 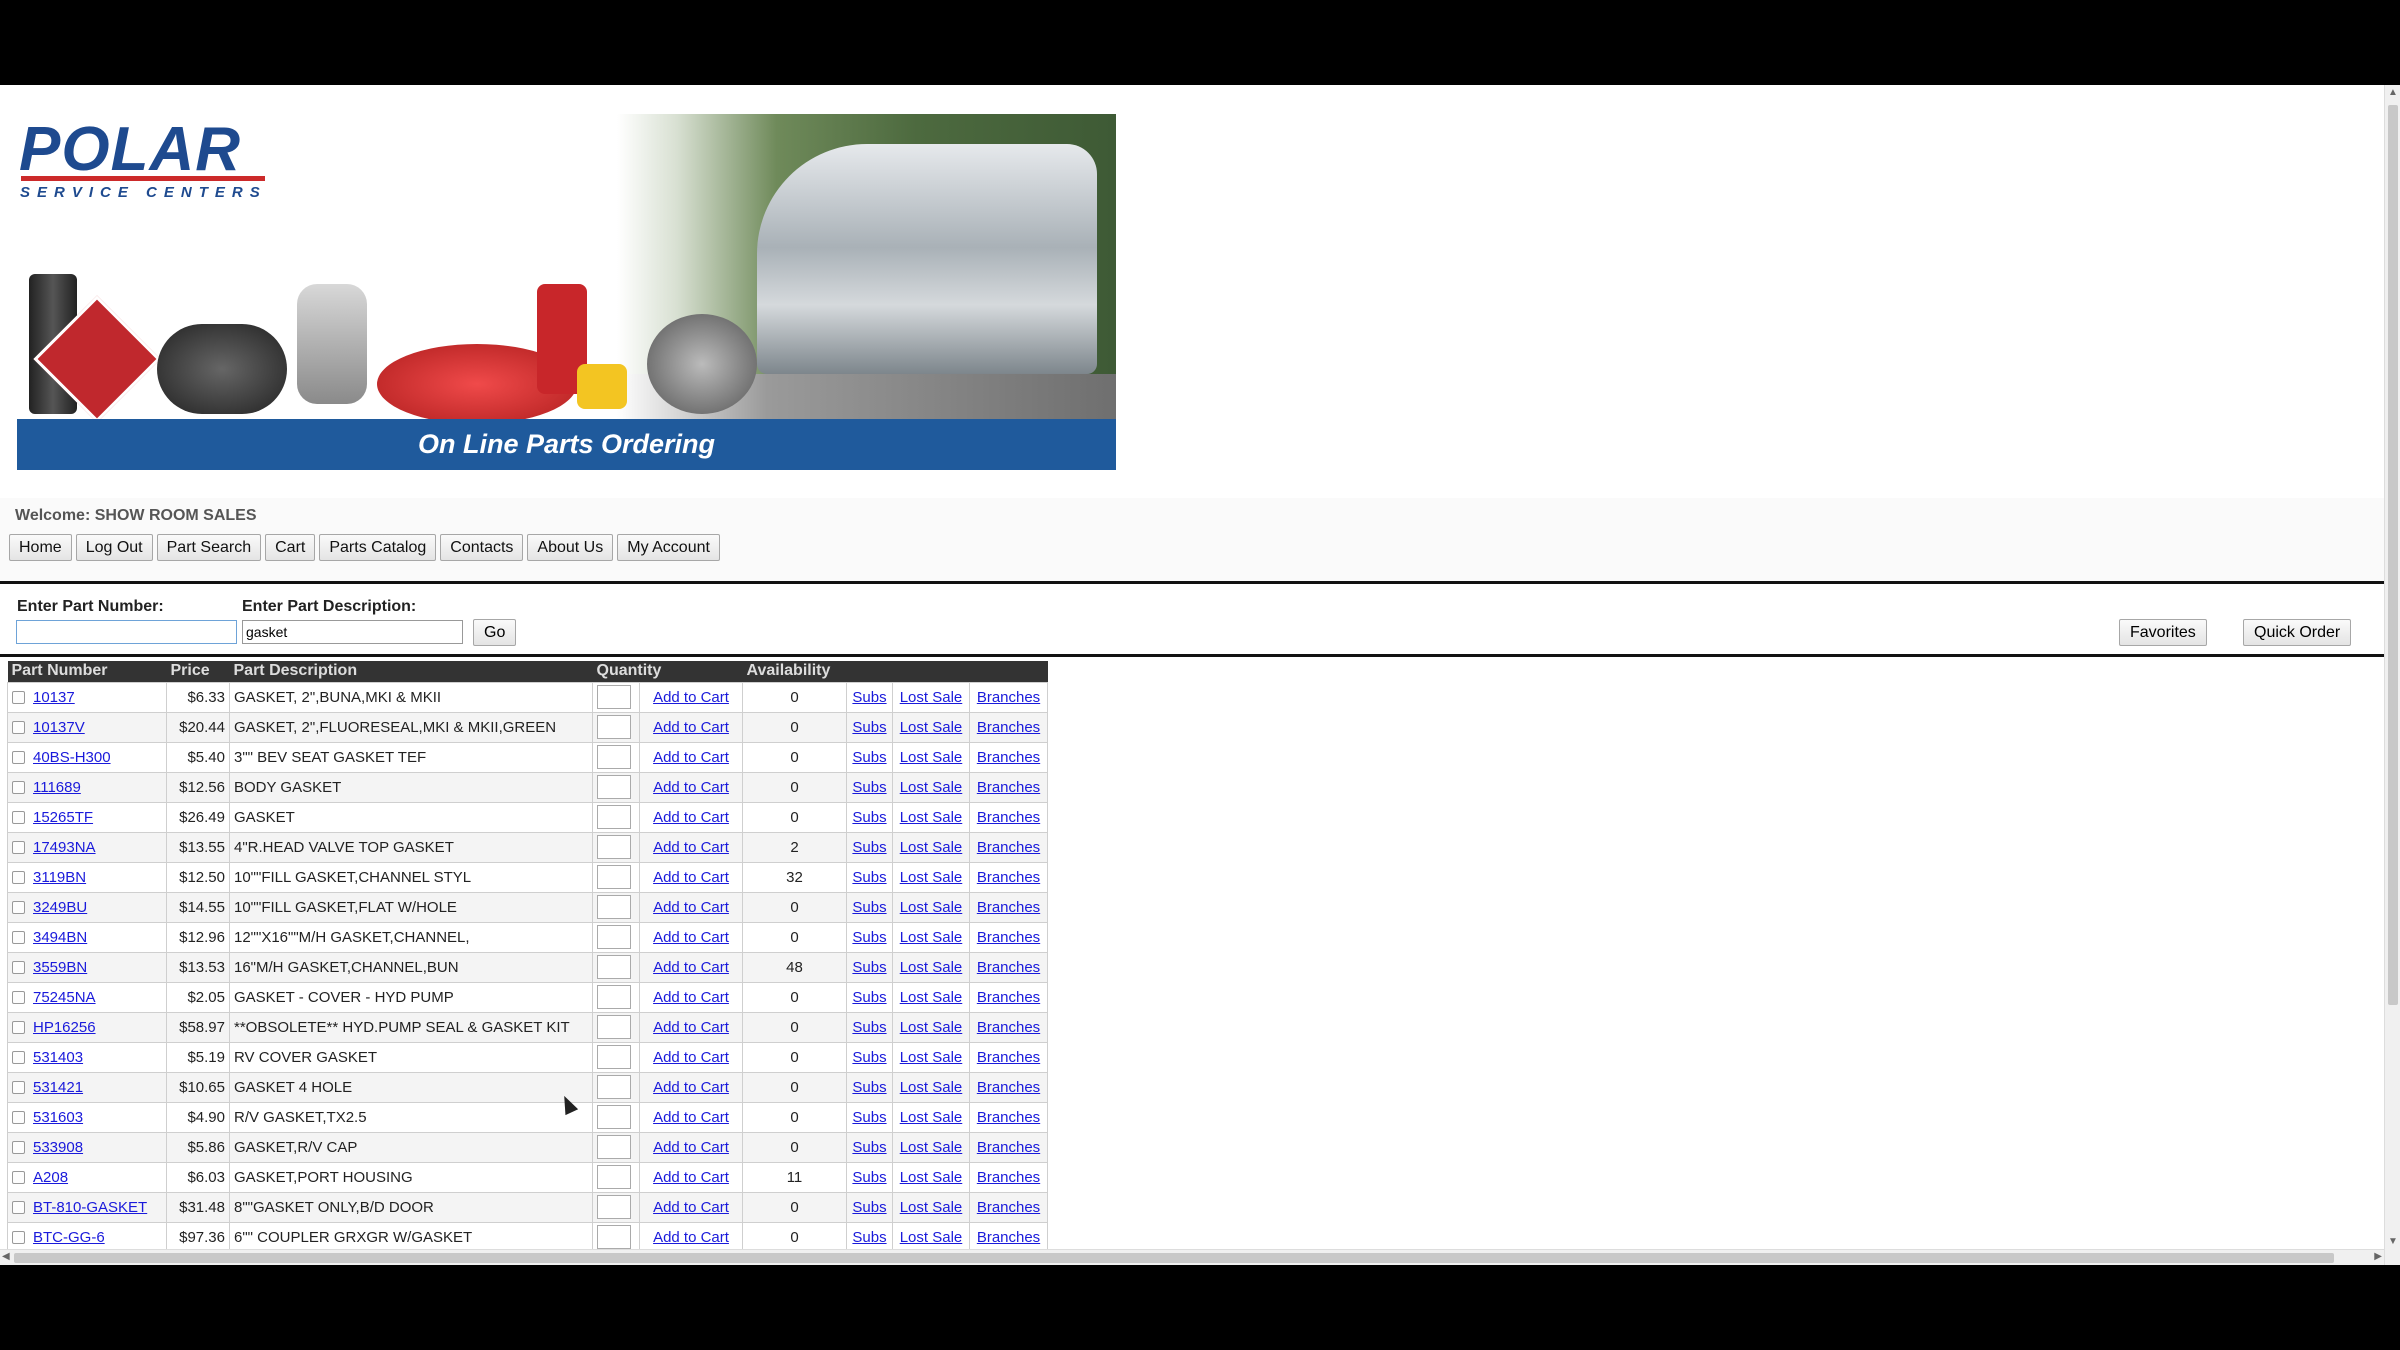 What do you see at coordinates (60, 967) in the screenshot?
I see `part-number-link: 3559BN` at bounding box center [60, 967].